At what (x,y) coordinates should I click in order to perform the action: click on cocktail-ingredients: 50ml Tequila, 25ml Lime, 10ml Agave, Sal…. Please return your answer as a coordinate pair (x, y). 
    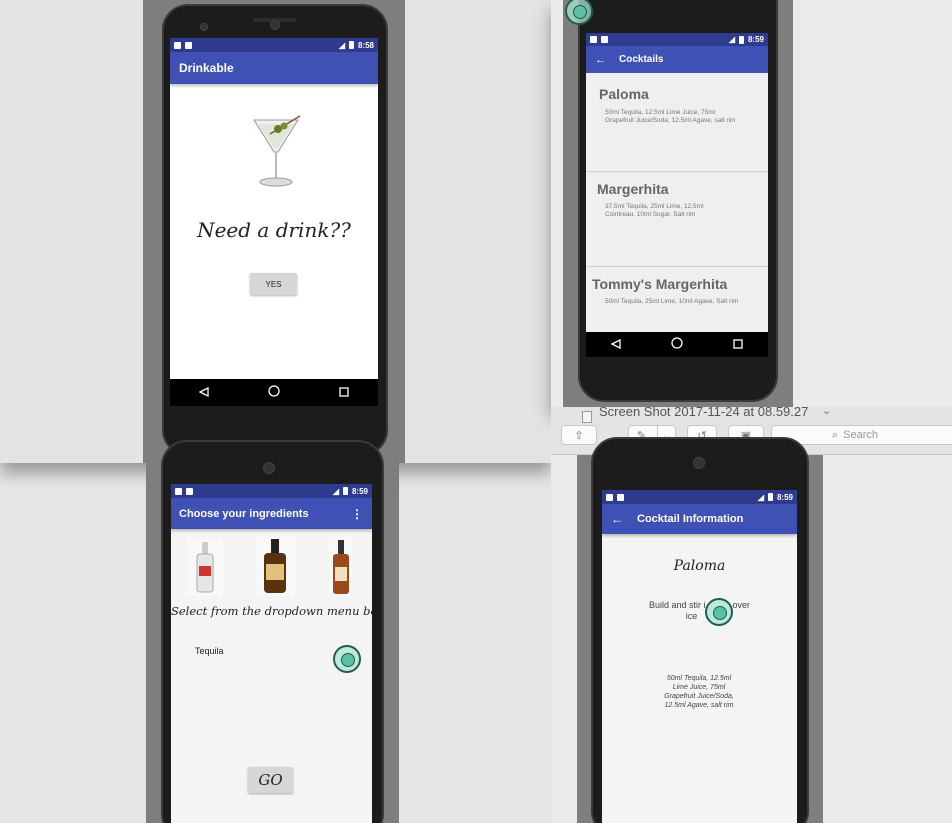
    Looking at the image, I should click on (672, 301).